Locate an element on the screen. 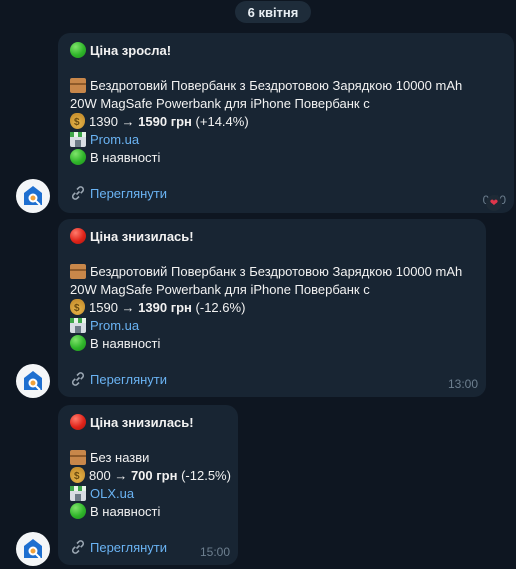 Image resolution: width=516 pixels, height=569 pixels. message-time: 15:00 is located at coordinates (214, 552).